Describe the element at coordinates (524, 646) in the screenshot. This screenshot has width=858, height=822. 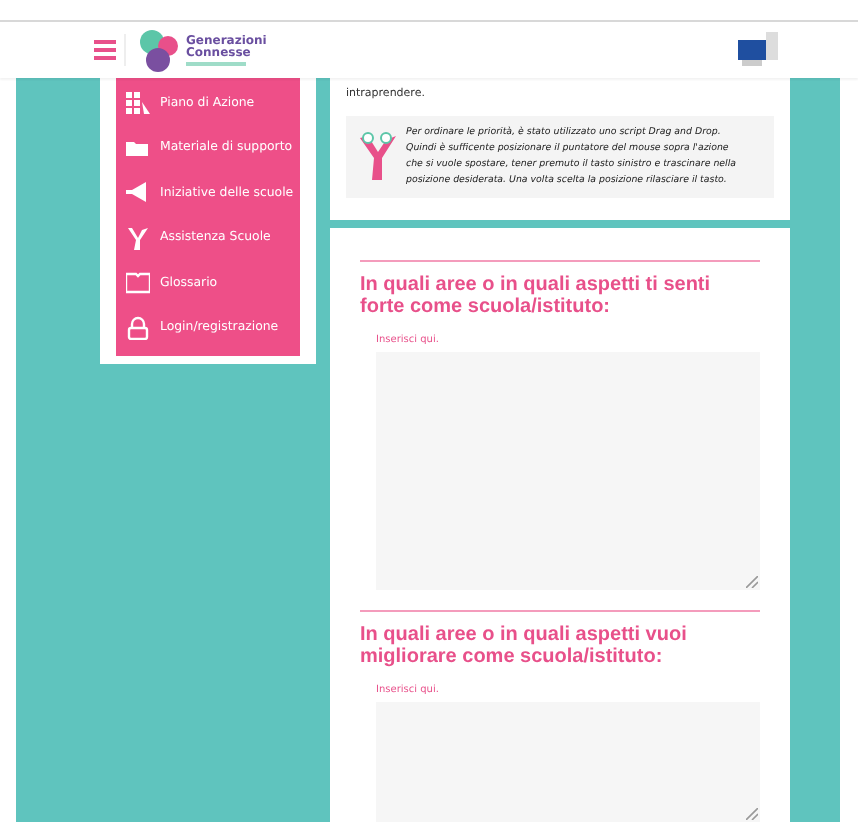
I see `question-title: In quali aree o in quali aspetti vuoi migliorare come scuola/istituto:` at that location.